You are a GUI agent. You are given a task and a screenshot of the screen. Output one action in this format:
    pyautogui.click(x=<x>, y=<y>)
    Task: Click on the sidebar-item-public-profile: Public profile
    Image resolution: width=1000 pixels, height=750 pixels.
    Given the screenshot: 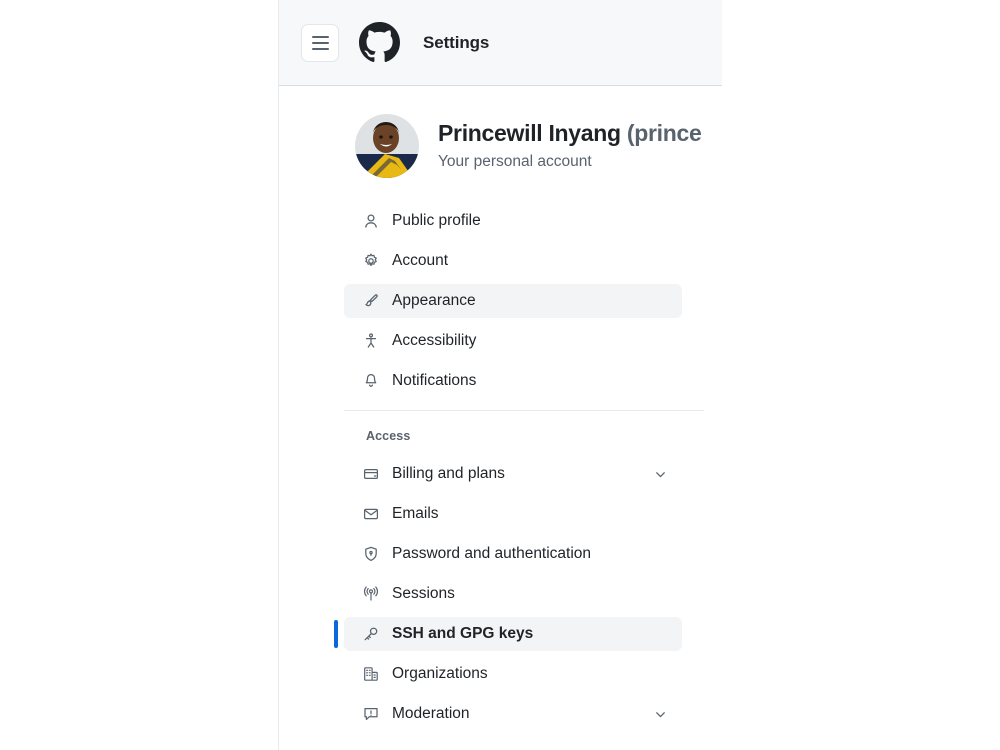 What is the action you would take?
    pyautogui.click(x=513, y=221)
    